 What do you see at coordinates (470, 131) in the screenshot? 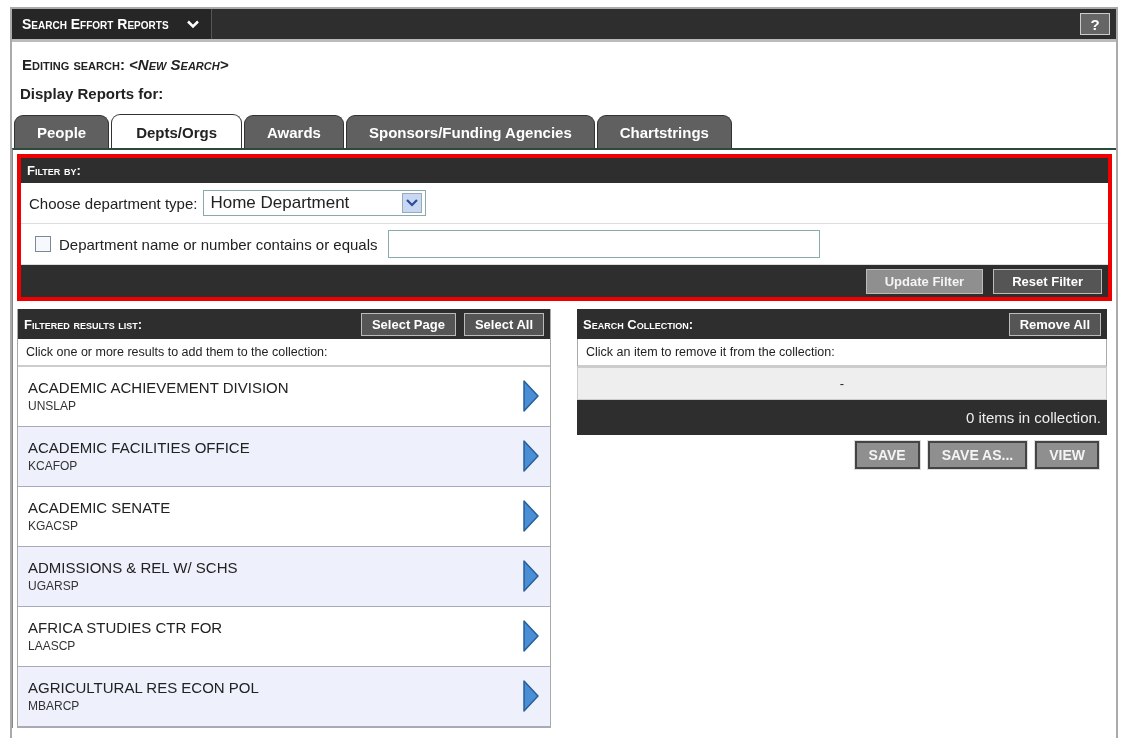
I see `tab: Sponsors/Funding Agencies` at bounding box center [470, 131].